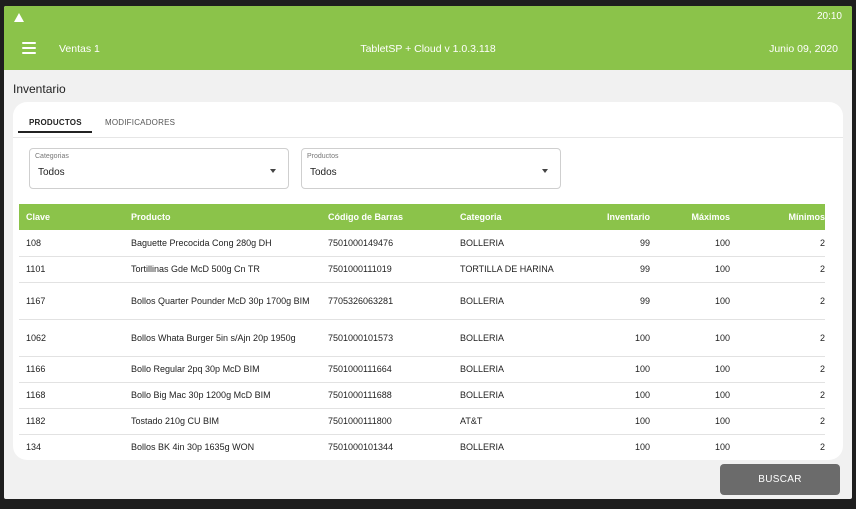 The height and width of the screenshot is (509, 856). I want to click on cell-clave: 1166, so click(71, 369).